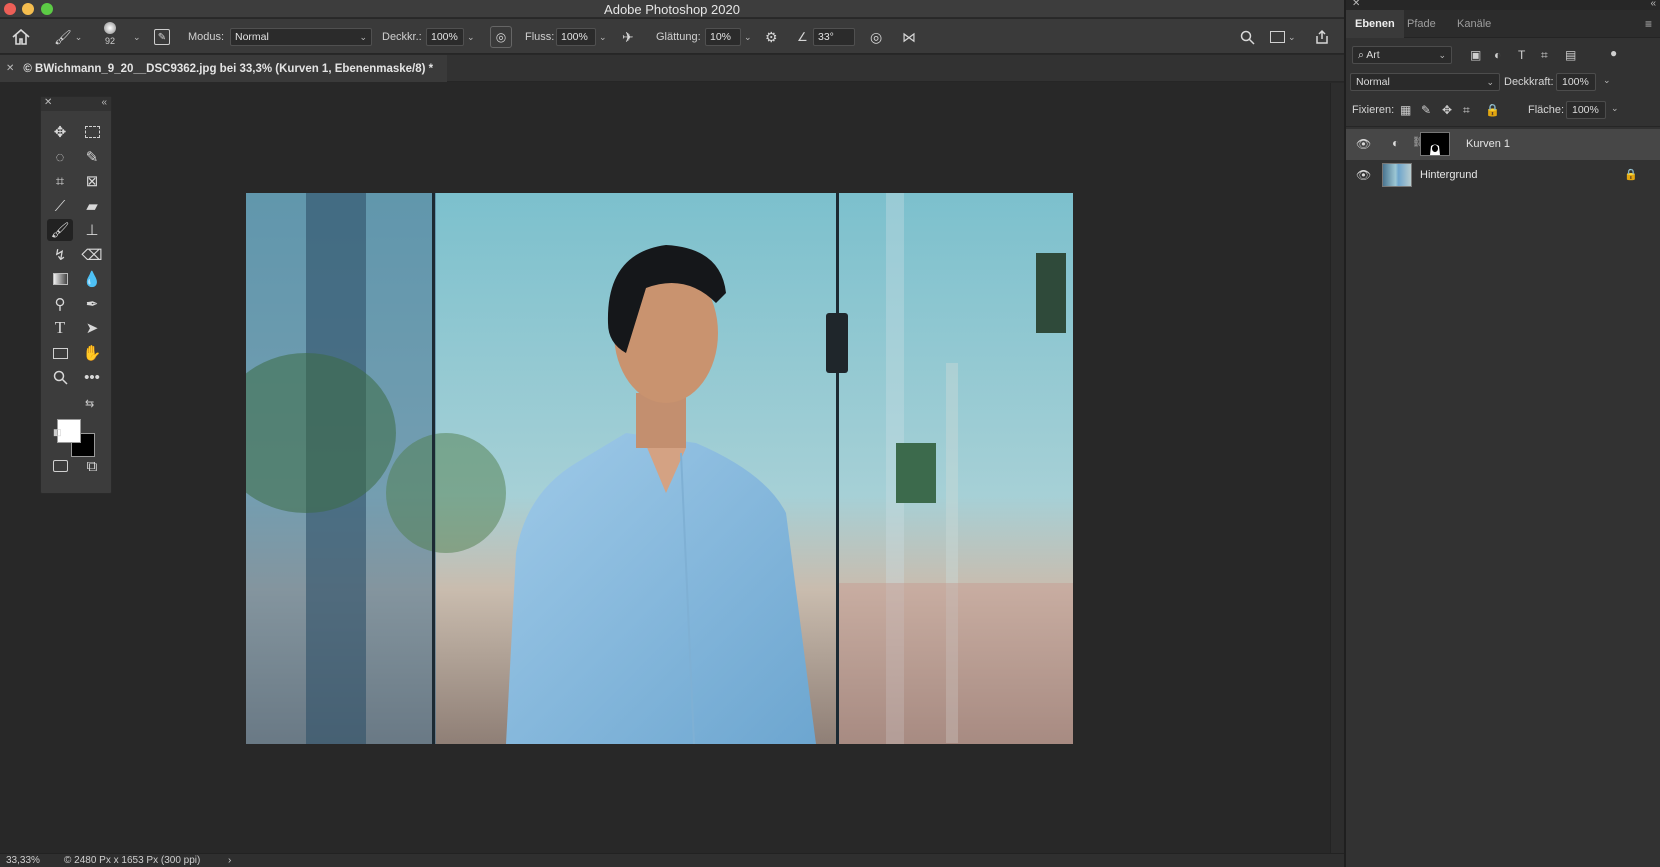 This screenshot has height=867, width=1660. What do you see at coordinates (68, 37) in the screenshot?
I see `brush-tool-preset-picker: 🖌 ⌄` at bounding box center [68, 37].